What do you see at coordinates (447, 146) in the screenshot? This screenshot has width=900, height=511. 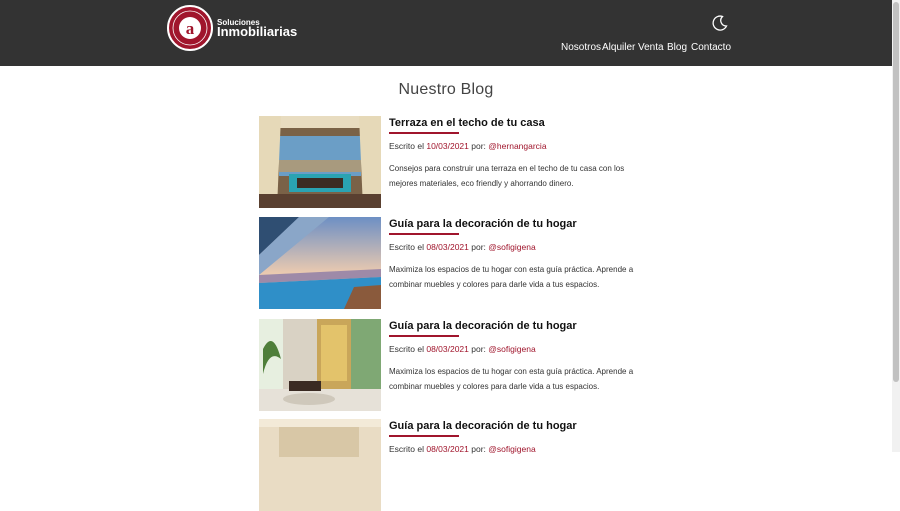 I see `post-date: 10/03/2021` at bounding box center [447, 146].